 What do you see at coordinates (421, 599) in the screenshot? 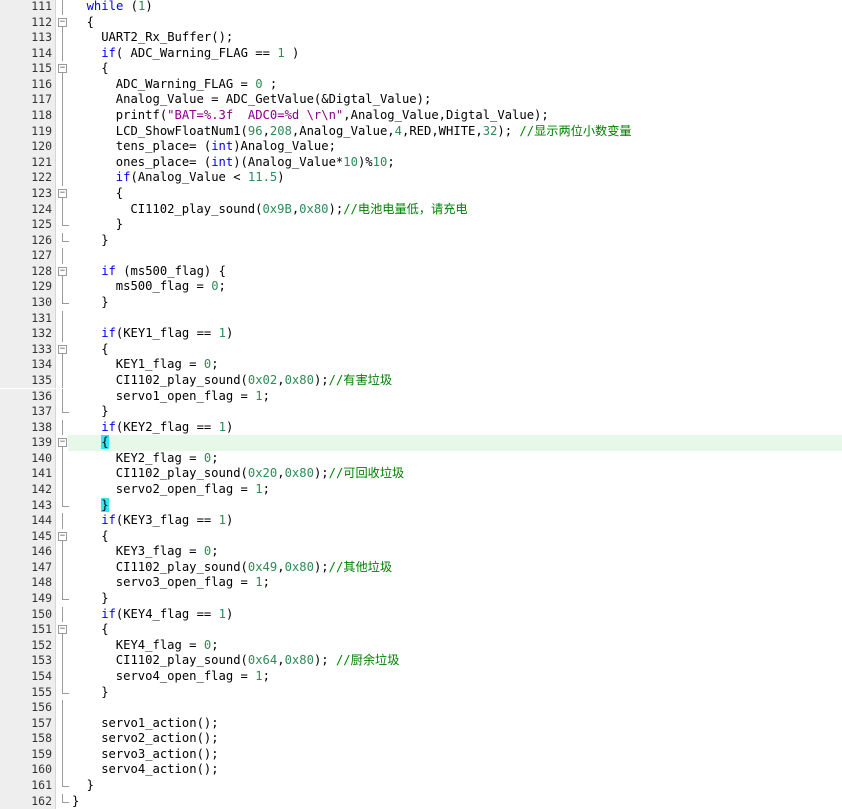
I see `code-line-149: 149}` at bounding box center [421, 599].